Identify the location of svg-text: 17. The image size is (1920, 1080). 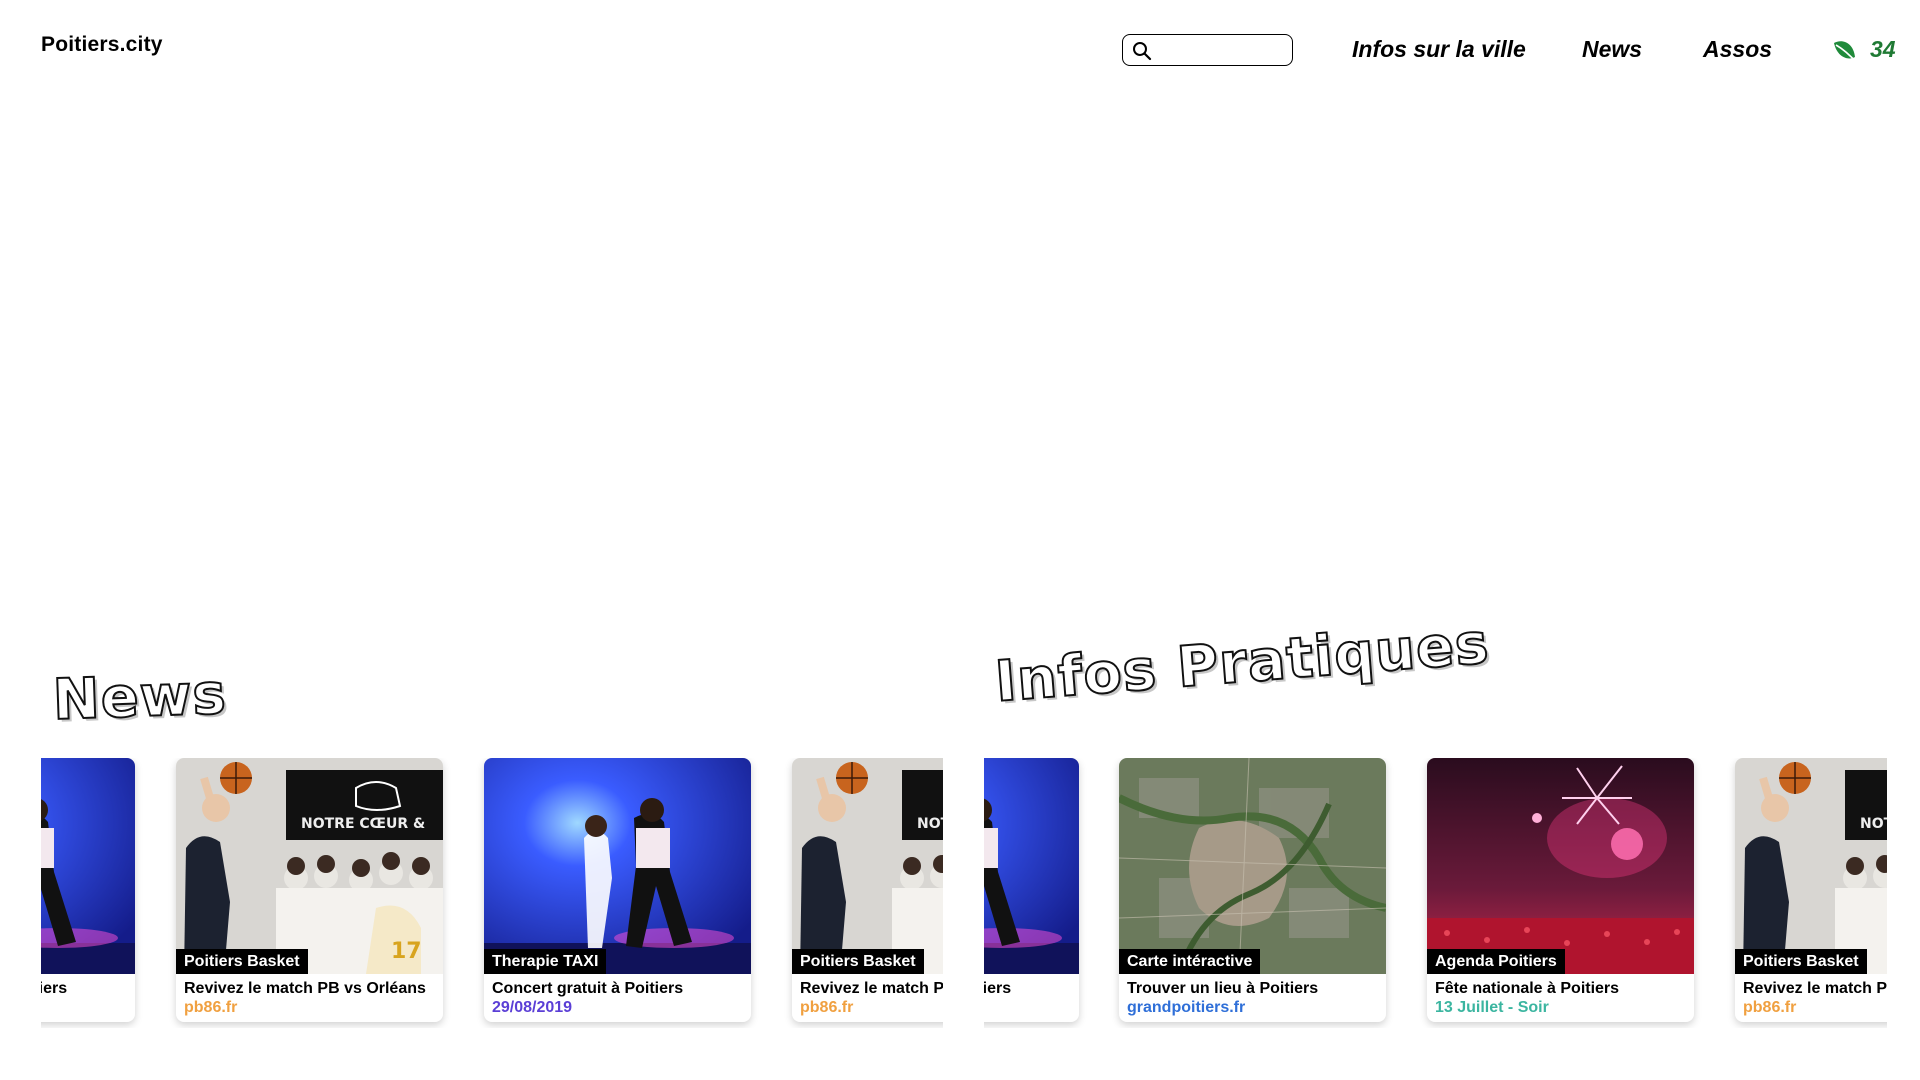
(406, 951).